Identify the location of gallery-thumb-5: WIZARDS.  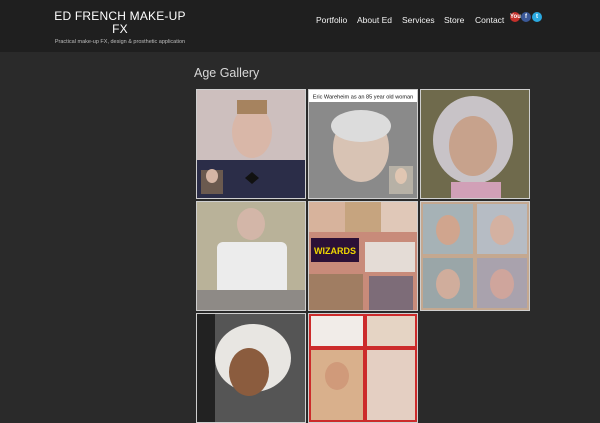
(363, 256).